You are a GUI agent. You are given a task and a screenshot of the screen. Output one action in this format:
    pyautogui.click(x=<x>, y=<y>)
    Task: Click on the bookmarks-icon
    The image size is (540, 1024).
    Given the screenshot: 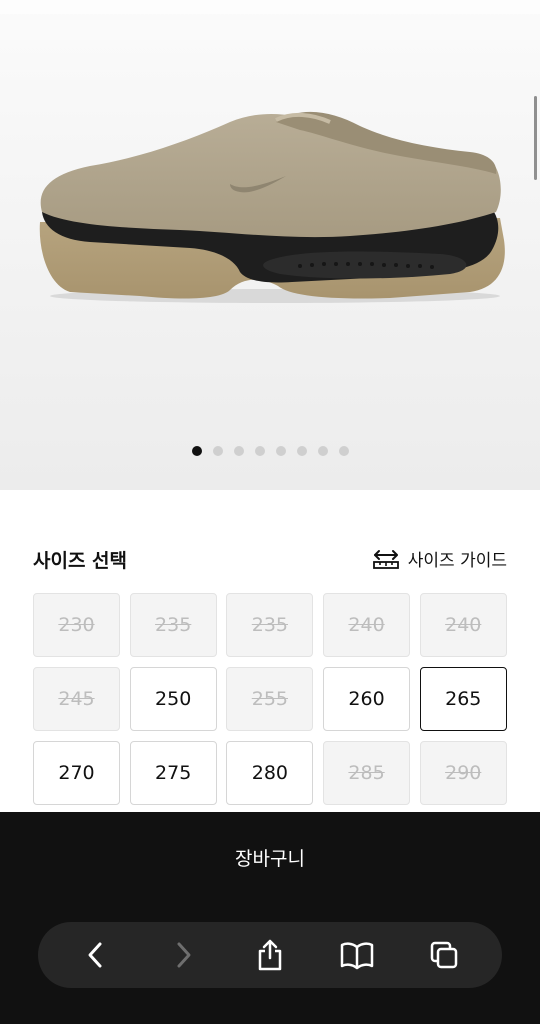 What is the action you would take?
    pyautogui.click(x=357, y=956)
    